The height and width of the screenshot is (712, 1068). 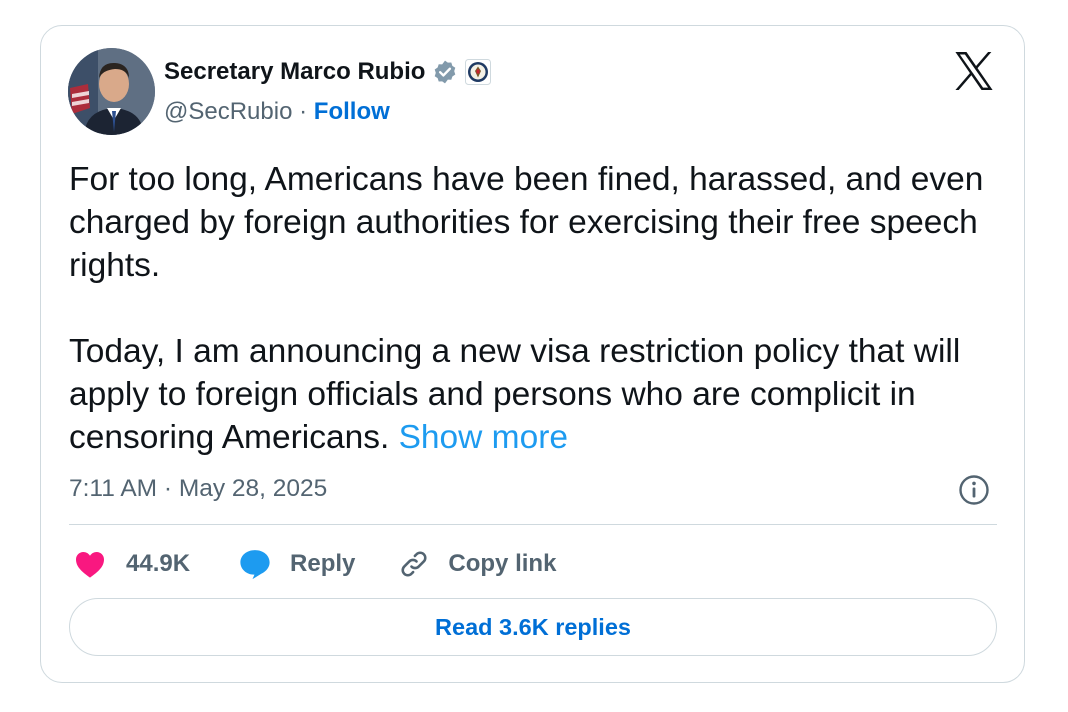 I want to click on avatar-photo, so click(x=111, y=91).